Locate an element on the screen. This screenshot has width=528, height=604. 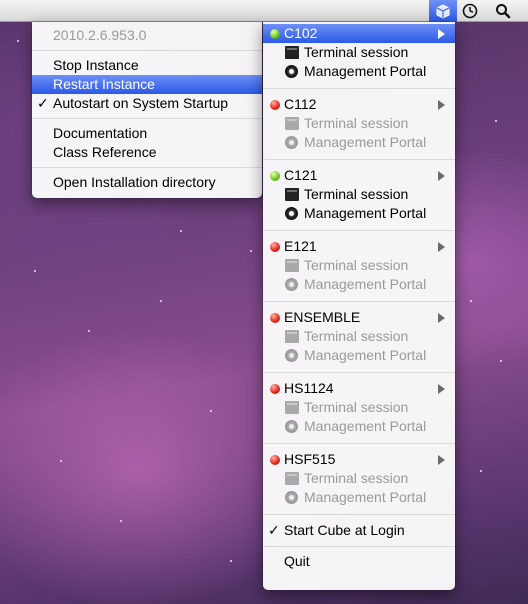
instance-name: HS1124 is located at coordinates (309, 388).